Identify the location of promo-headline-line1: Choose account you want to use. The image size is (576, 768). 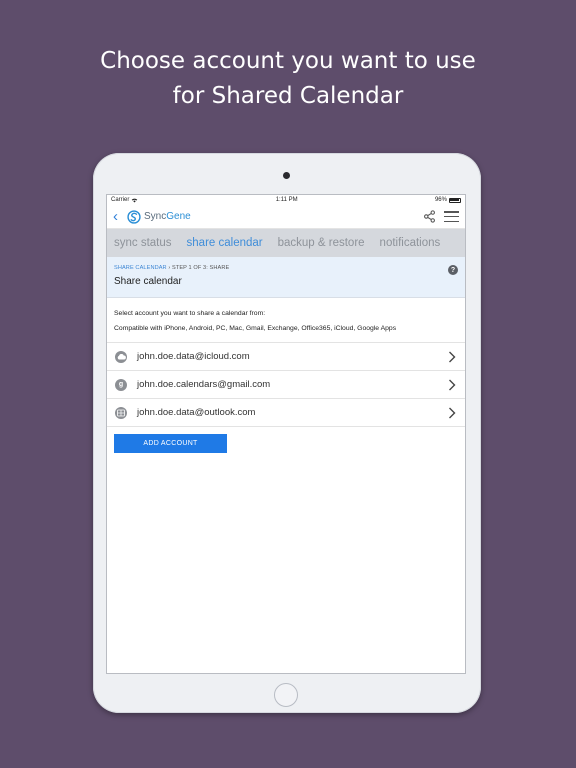
(288, 61).